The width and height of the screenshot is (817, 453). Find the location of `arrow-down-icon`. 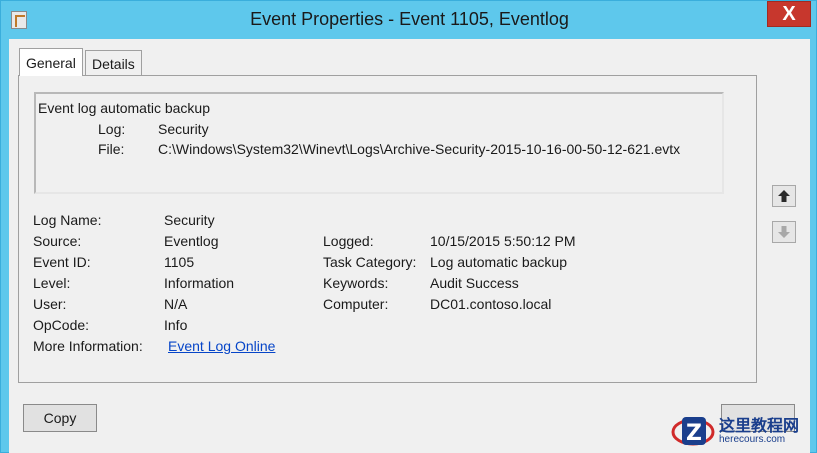

arrow-down-icon is located at coordinates (784, 232).